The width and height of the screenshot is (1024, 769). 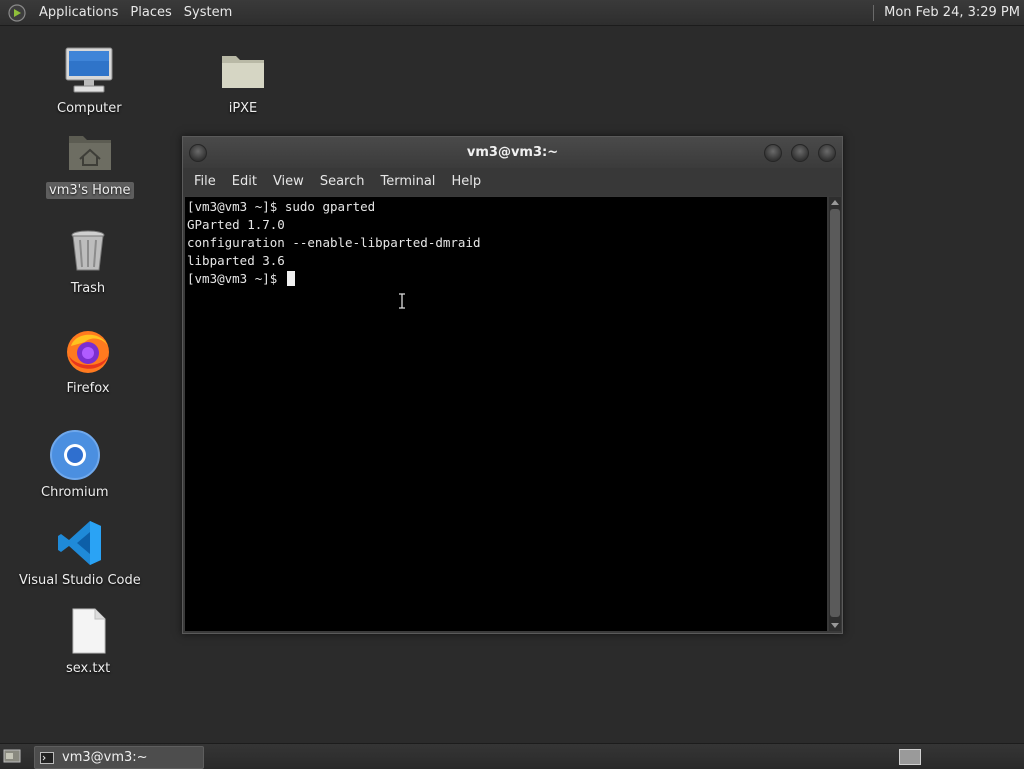 What do you see at coordinates (89, 71) in the screenshot?
I see `computer-icon` at bounding box center [89, 71].